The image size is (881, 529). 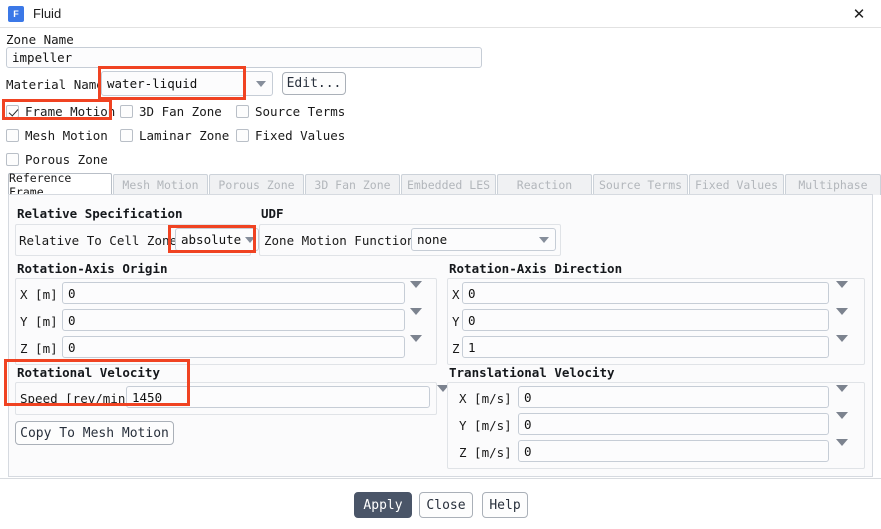 I want to click on tv-y-input: 0, so click(x=673, y=424).